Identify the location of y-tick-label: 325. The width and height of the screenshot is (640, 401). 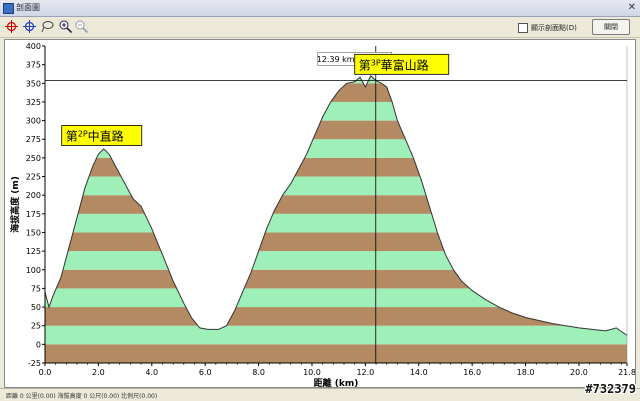
(33, 102).